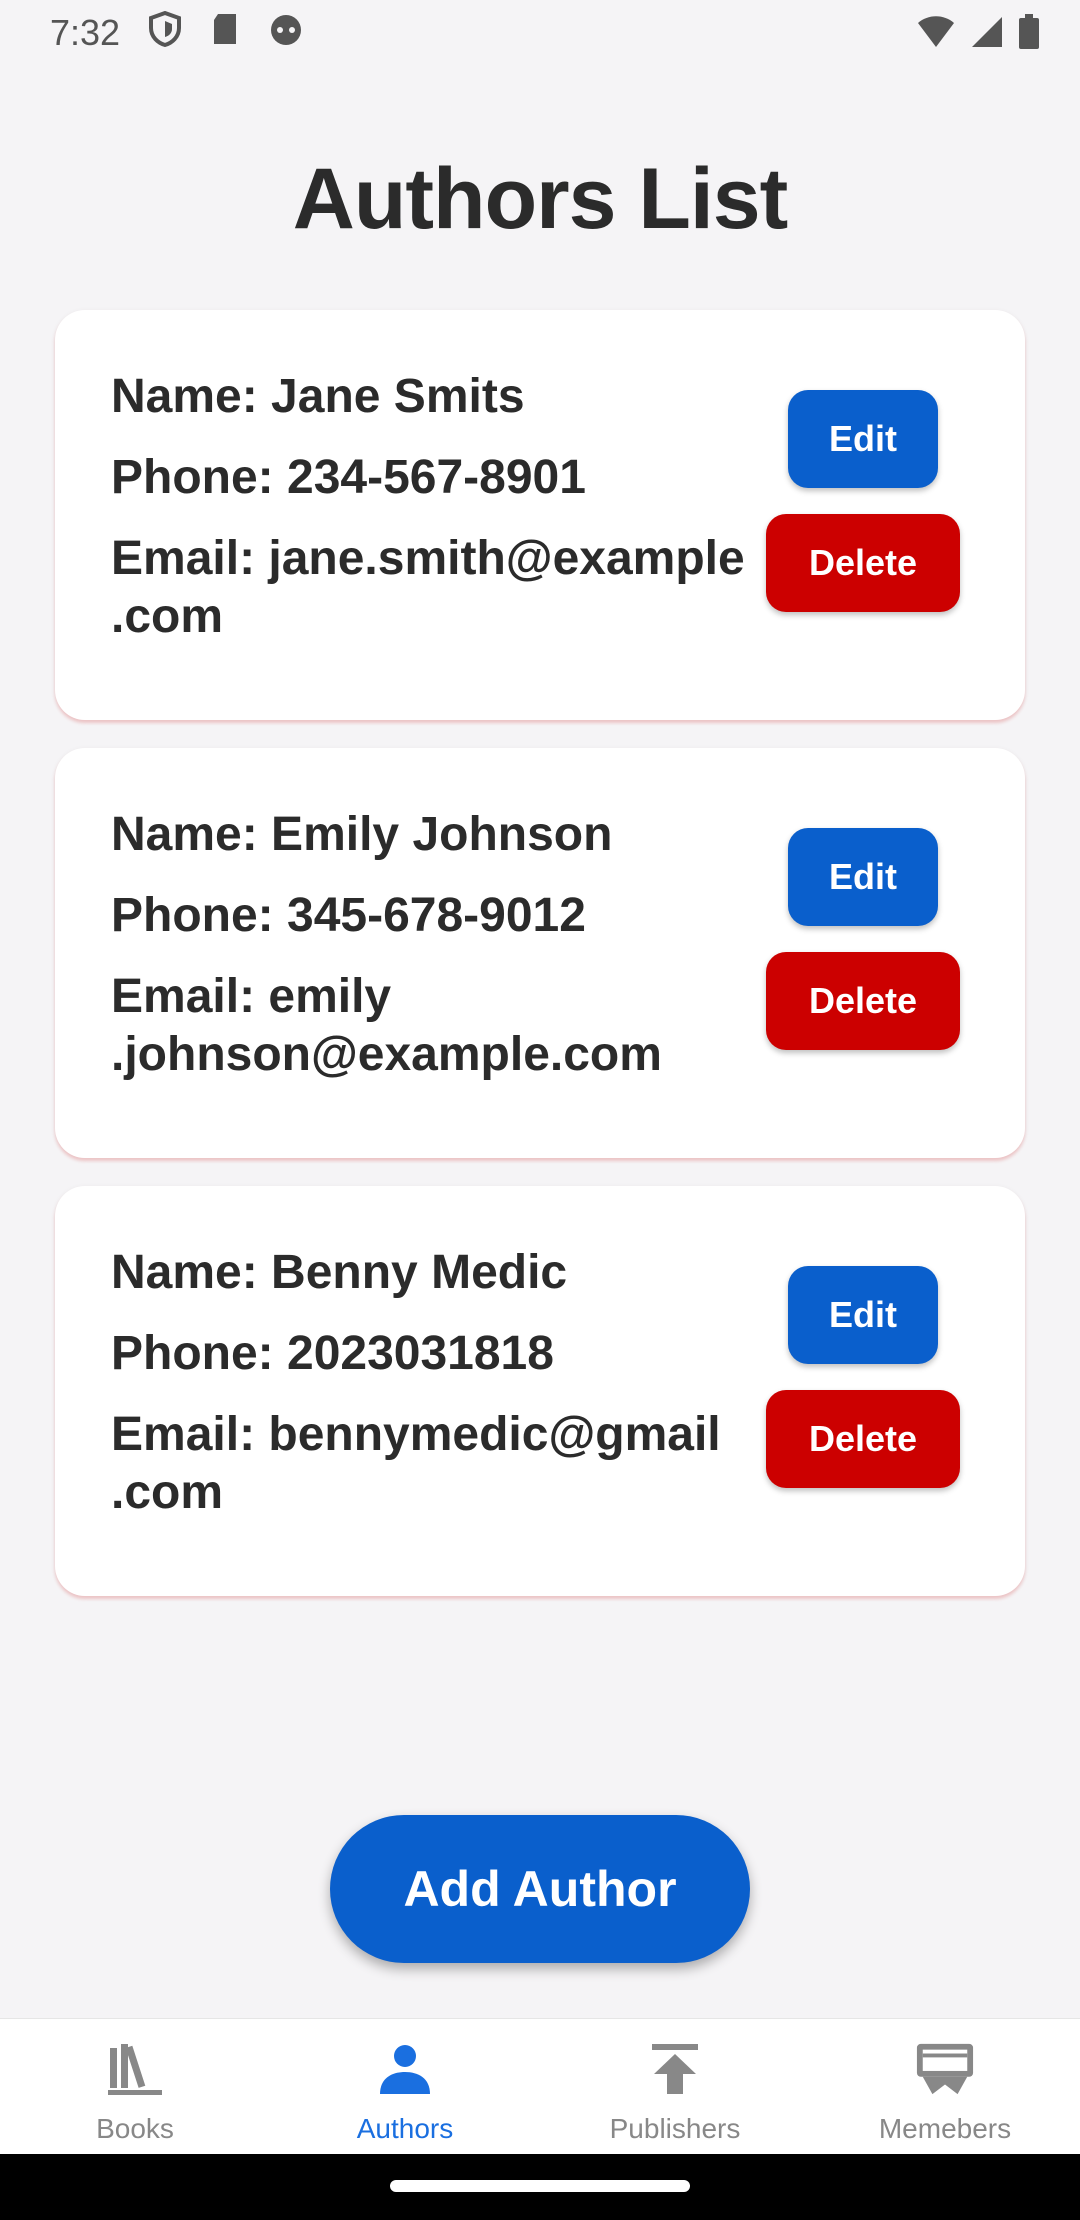 Image resolution: width=1080 pixels, height=2220 pixels. Describe the element at coordinates (286, 33) in the screenshot. I see `android-face-icon` at that location.